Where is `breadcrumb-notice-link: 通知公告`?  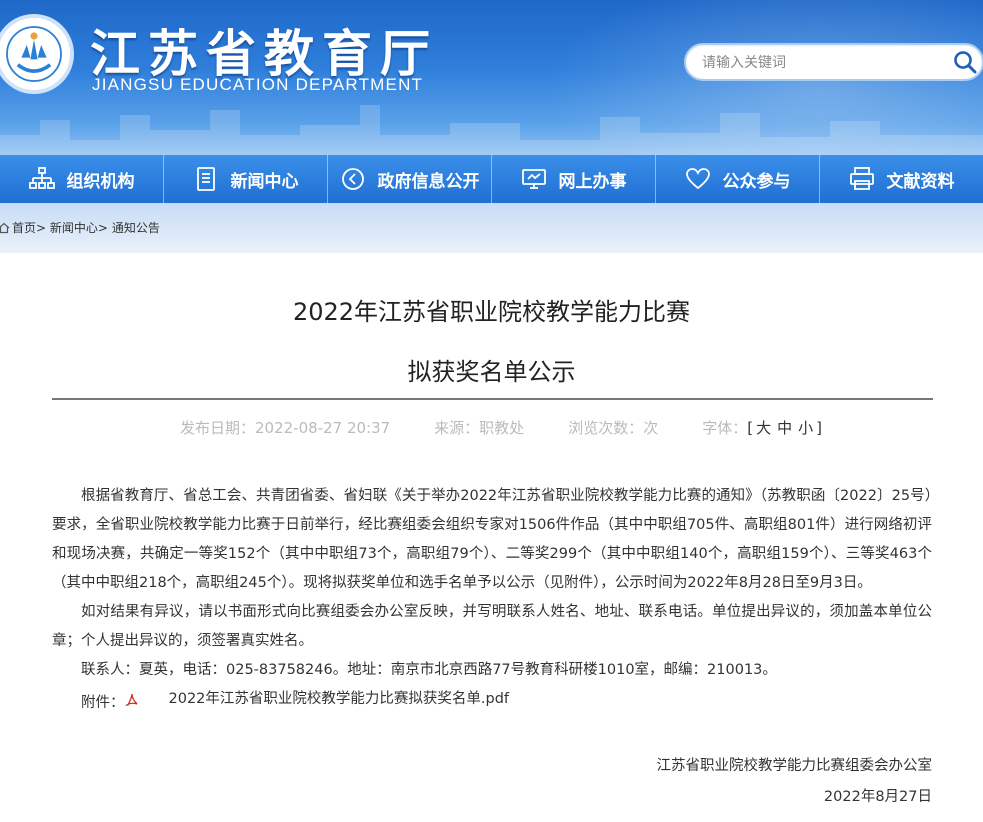 breadcrumb-notice-link: 通知公告 is located at coordinates (136, 227).